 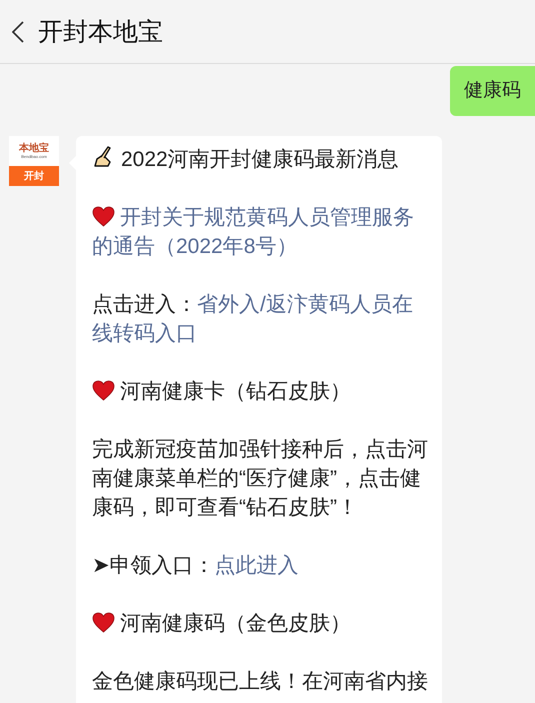 I want to click on section-heading: 河南健康卡（钻石皮肤）, so click(x=235, y=391).